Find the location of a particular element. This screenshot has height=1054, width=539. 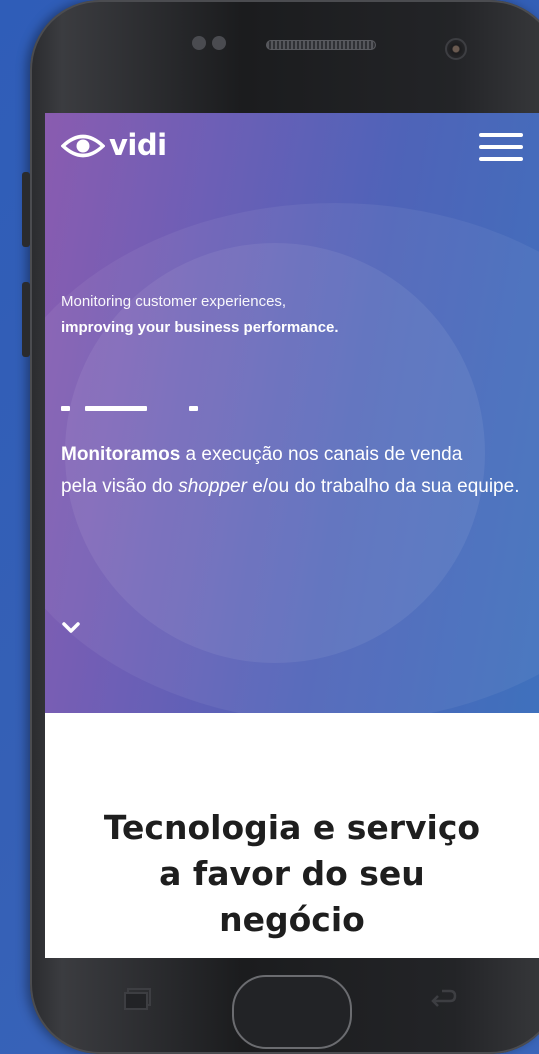

power-button is located at coordinates (26, 319).